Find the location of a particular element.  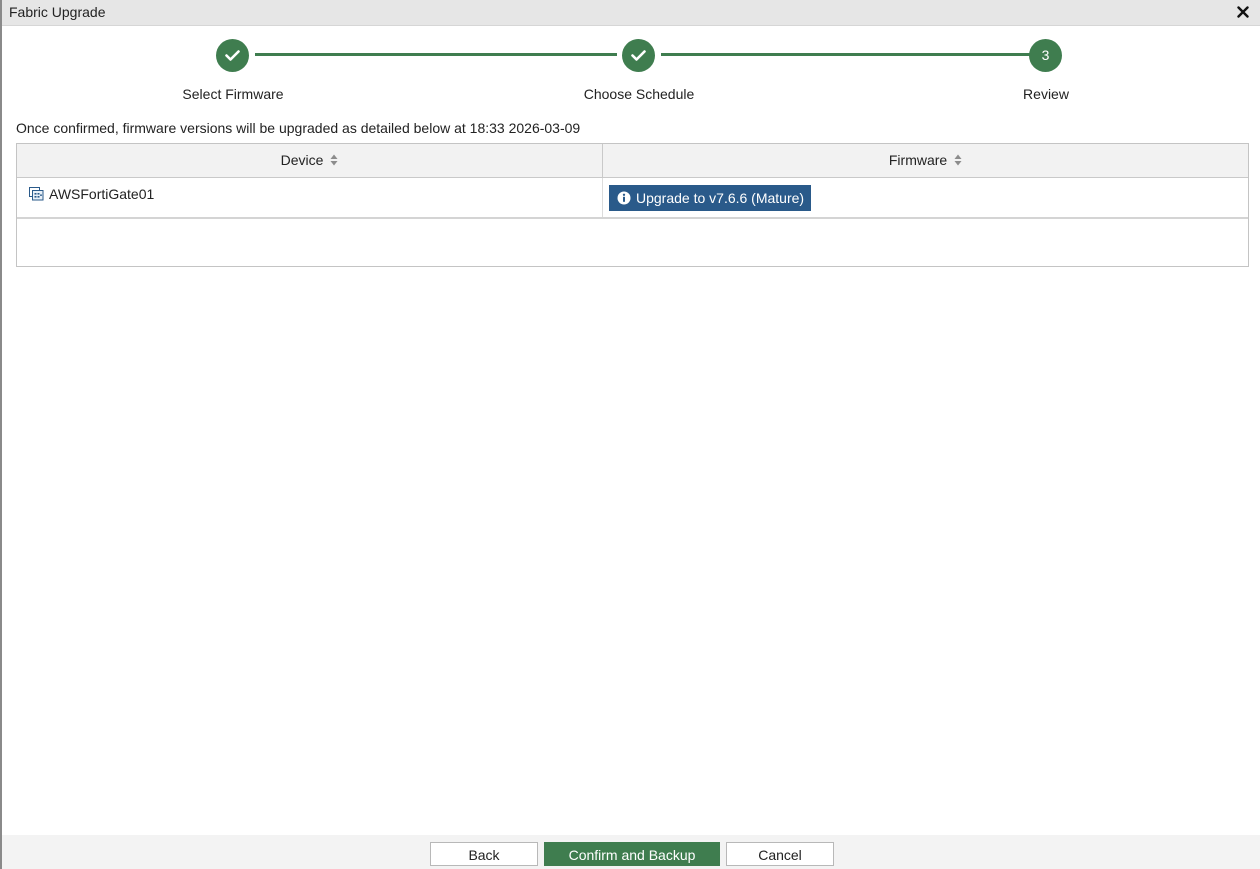

column-header-device: Device is located at coordinates (310, 160).